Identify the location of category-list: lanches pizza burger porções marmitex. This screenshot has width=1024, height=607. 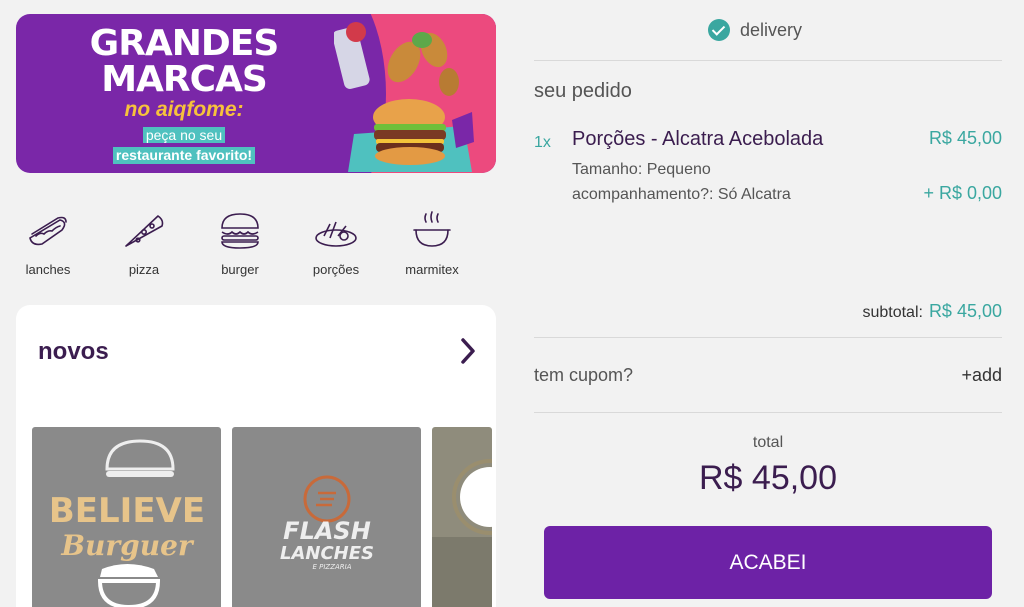
(250, 250).